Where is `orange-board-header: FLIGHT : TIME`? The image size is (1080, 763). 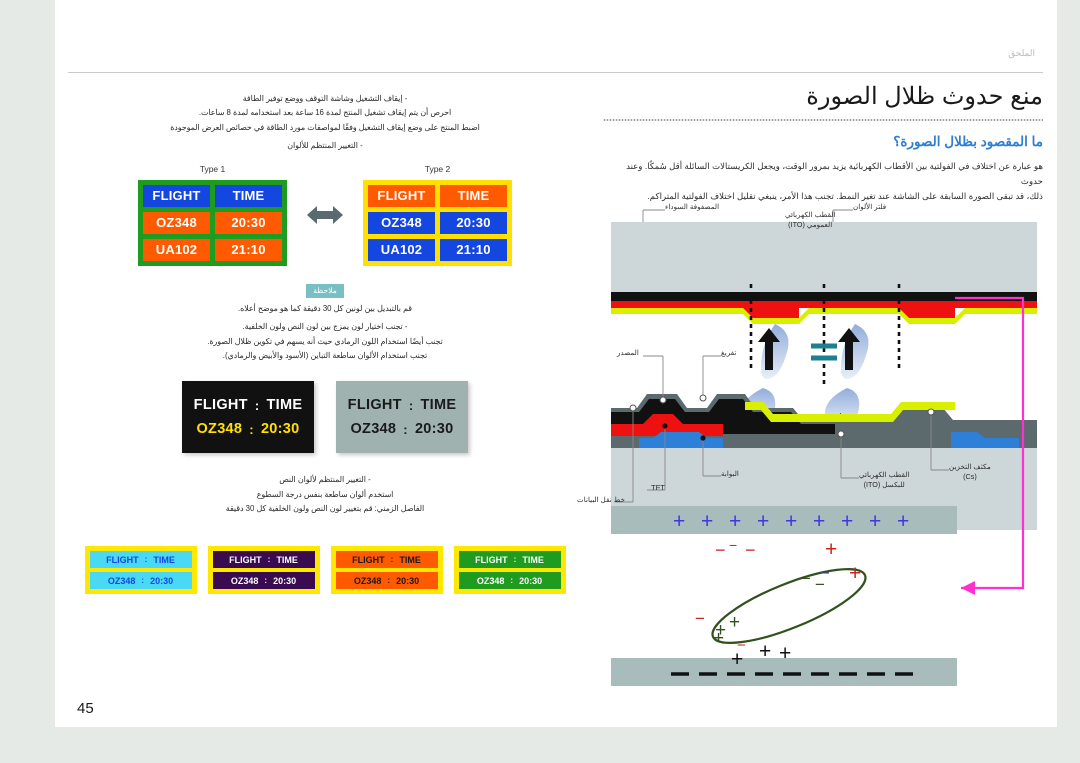
orange-board-header: FLIGHT : TIME is located at coordinates (387, 559).